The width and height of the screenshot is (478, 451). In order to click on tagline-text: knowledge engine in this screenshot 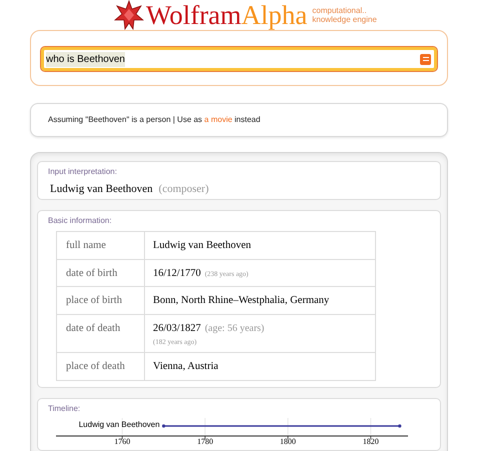, I will do `click(344, 19)`.